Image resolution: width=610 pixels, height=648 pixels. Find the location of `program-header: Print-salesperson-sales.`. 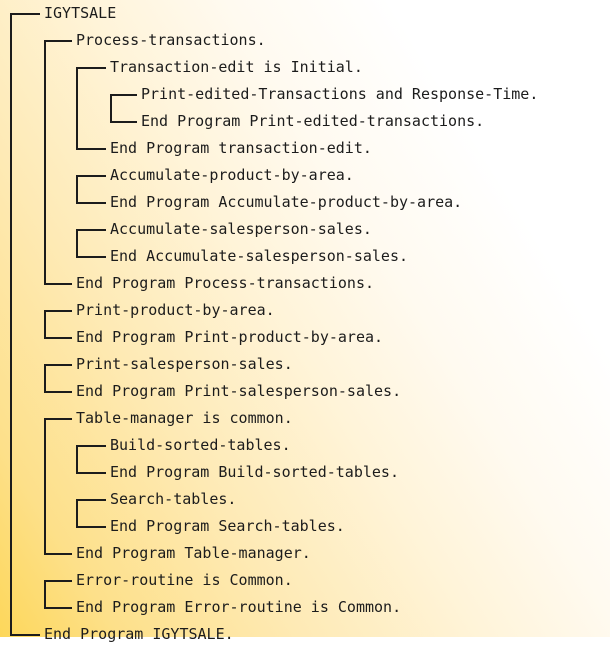

program-header: Print-salesperson-sales. is located at coordinates (184, 364).